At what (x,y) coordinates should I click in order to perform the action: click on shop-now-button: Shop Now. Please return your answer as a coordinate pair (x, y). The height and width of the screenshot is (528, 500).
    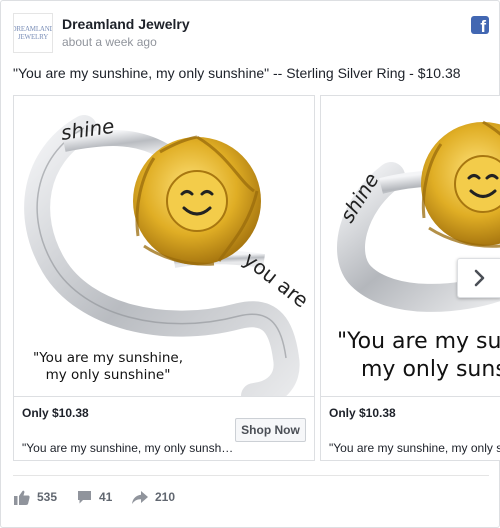
    Looking at the image, I should click on (270, 430).